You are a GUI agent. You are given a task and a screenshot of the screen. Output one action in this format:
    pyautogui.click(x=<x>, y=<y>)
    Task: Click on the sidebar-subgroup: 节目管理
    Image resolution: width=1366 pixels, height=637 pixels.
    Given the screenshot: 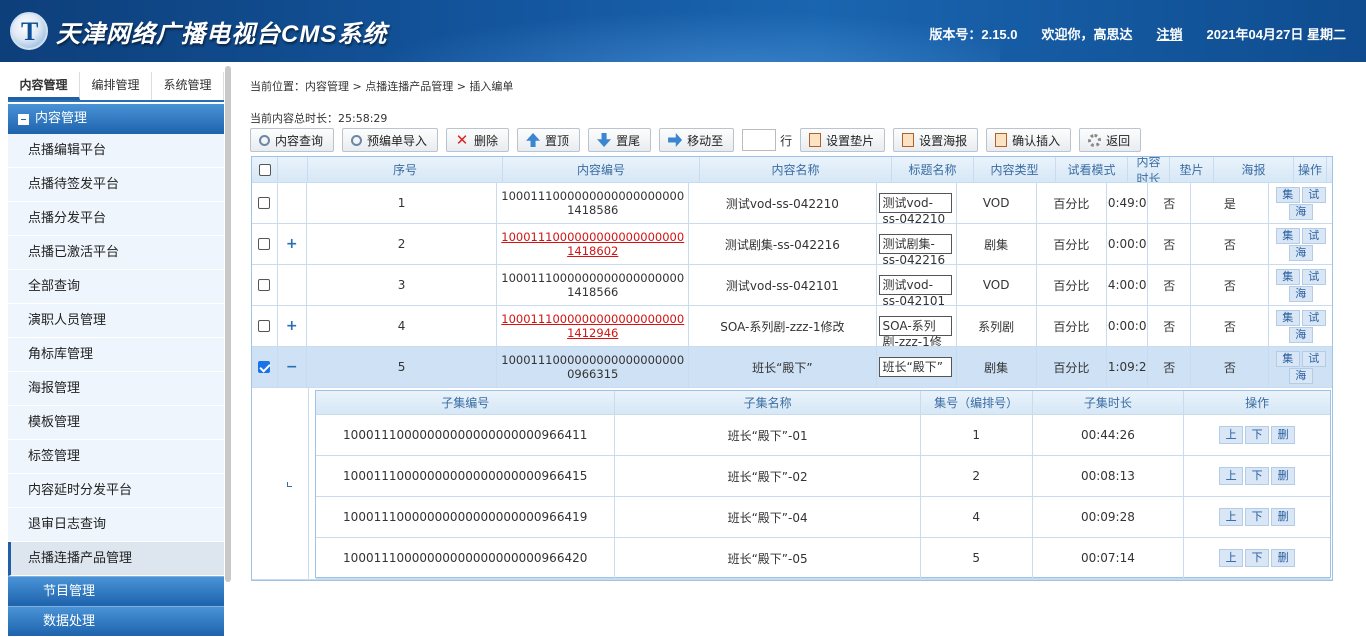 What is the action you would take?
    pyautogui.click(x=116, y=591)
    